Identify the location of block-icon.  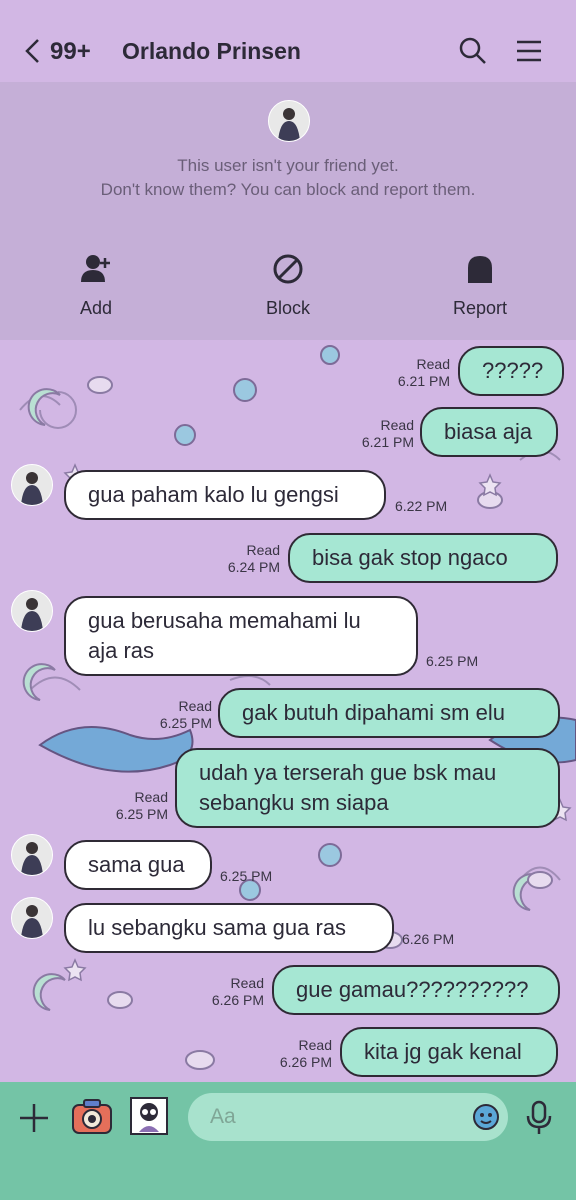
(288, 269).